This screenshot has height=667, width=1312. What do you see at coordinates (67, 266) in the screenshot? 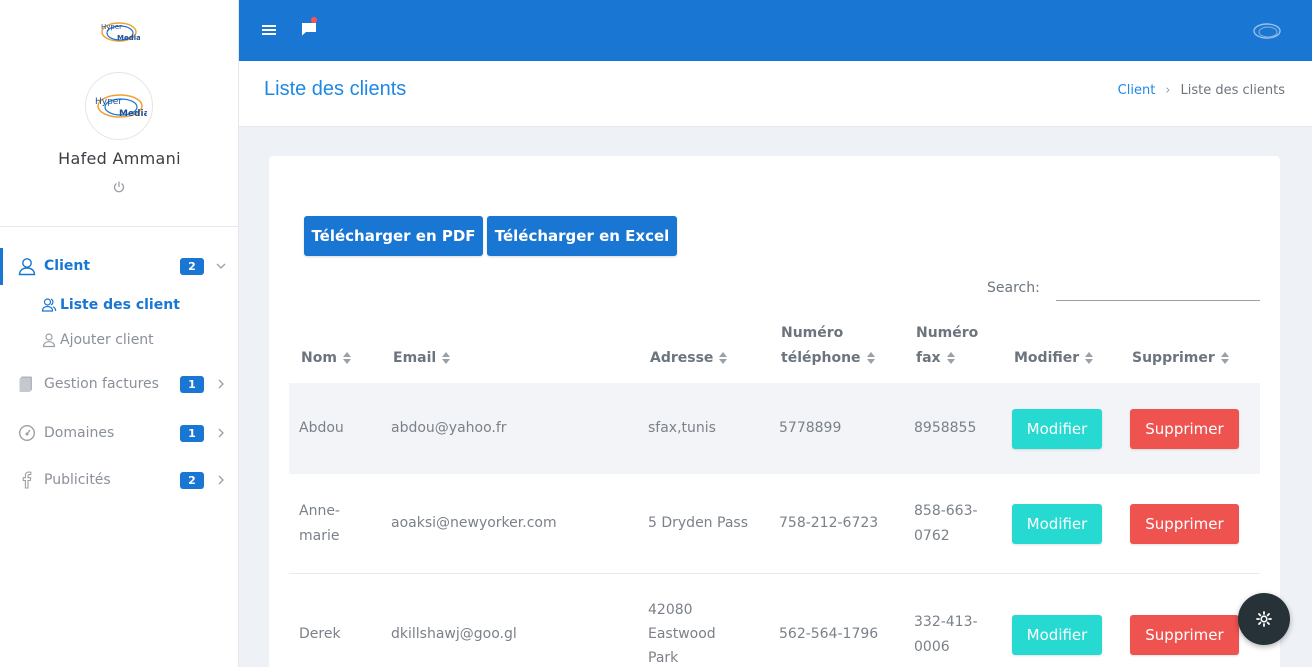
I see `sidebar-item-label: Client` at bounding box center [67, 266].